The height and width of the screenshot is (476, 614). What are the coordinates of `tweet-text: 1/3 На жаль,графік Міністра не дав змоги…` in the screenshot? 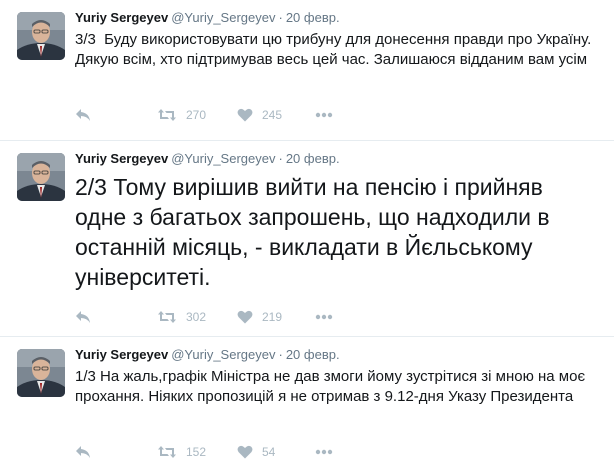 It's located at (332, 386).